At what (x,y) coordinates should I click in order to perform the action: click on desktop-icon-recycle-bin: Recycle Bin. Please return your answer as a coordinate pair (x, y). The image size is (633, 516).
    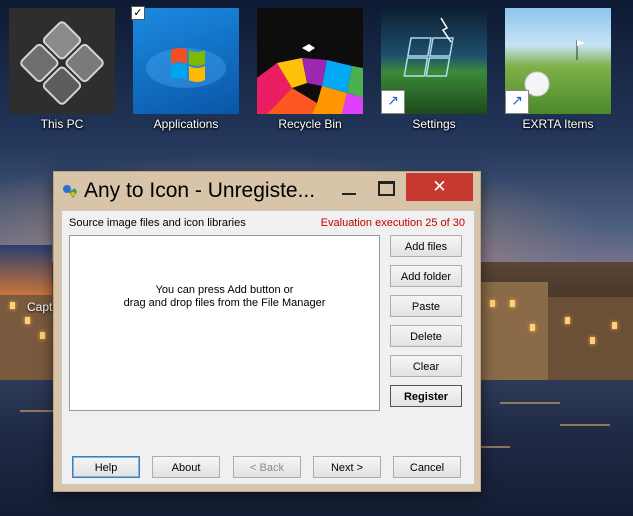
    Looking at the image, I should click on (310, 68).